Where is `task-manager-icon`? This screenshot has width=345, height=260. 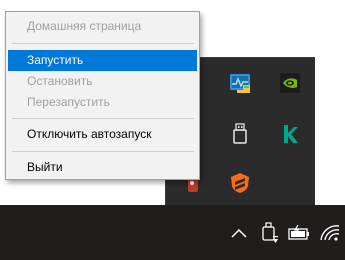 task-manager-icon is located at coordinates (240, 83).